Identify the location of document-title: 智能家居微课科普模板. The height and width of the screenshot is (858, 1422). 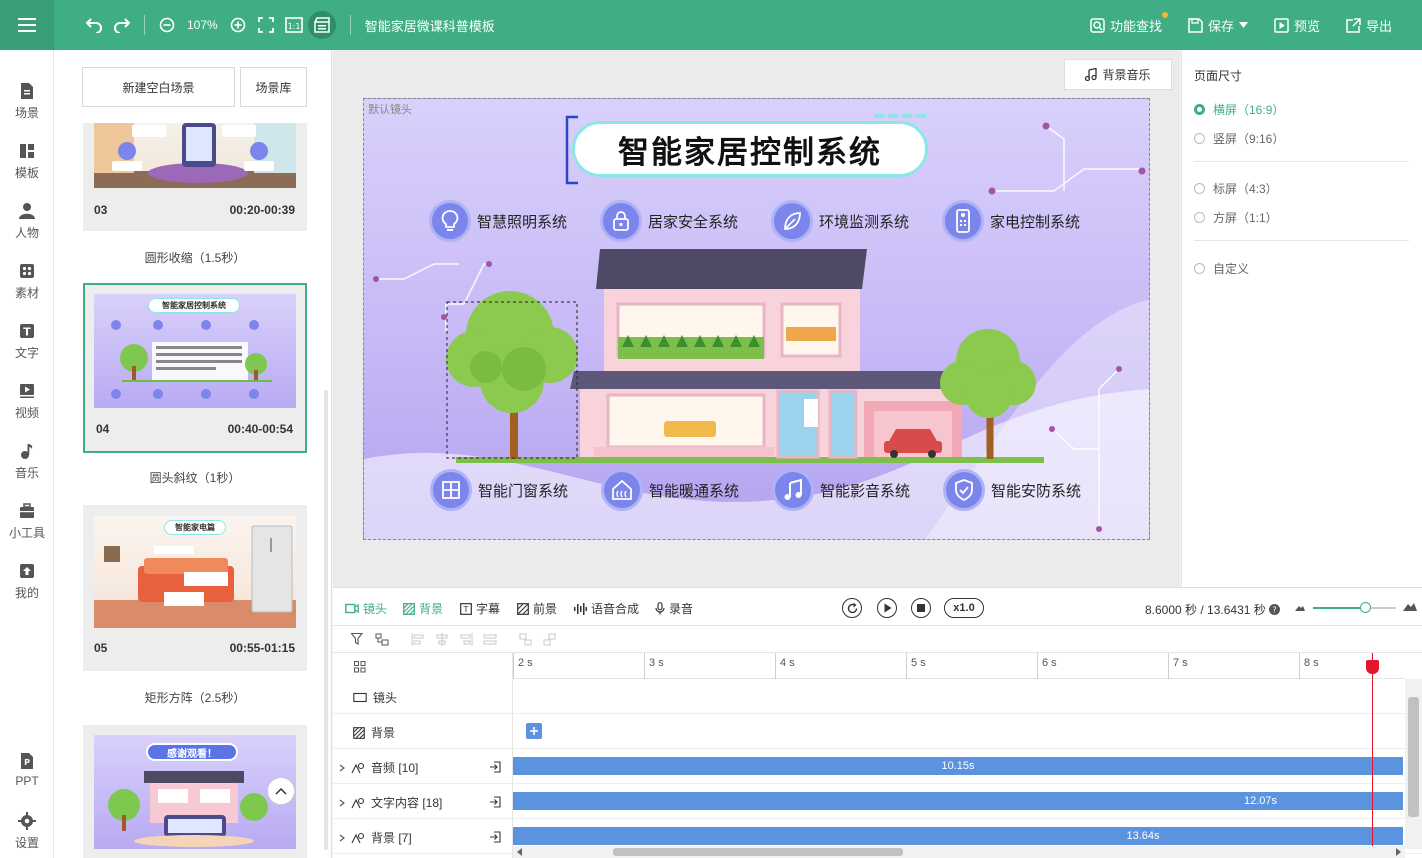
(430, 25).